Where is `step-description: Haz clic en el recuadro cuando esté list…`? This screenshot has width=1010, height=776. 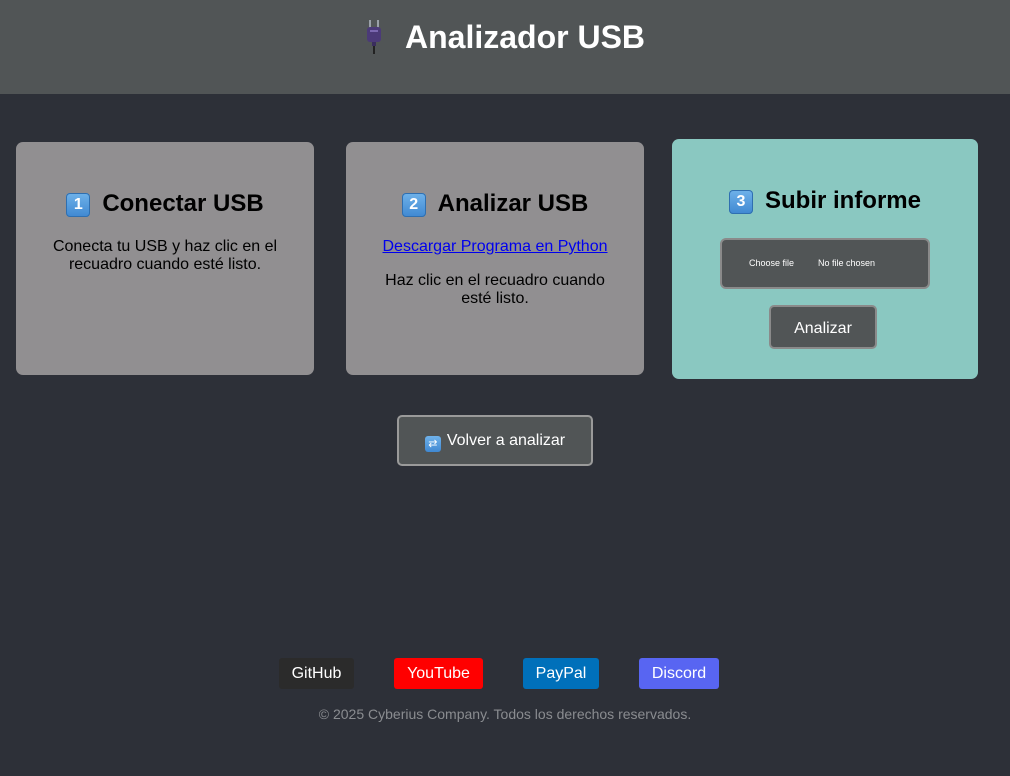 step-description: Haz clic en el recuadro cuando esté list… is located at coordinates (495, 289).